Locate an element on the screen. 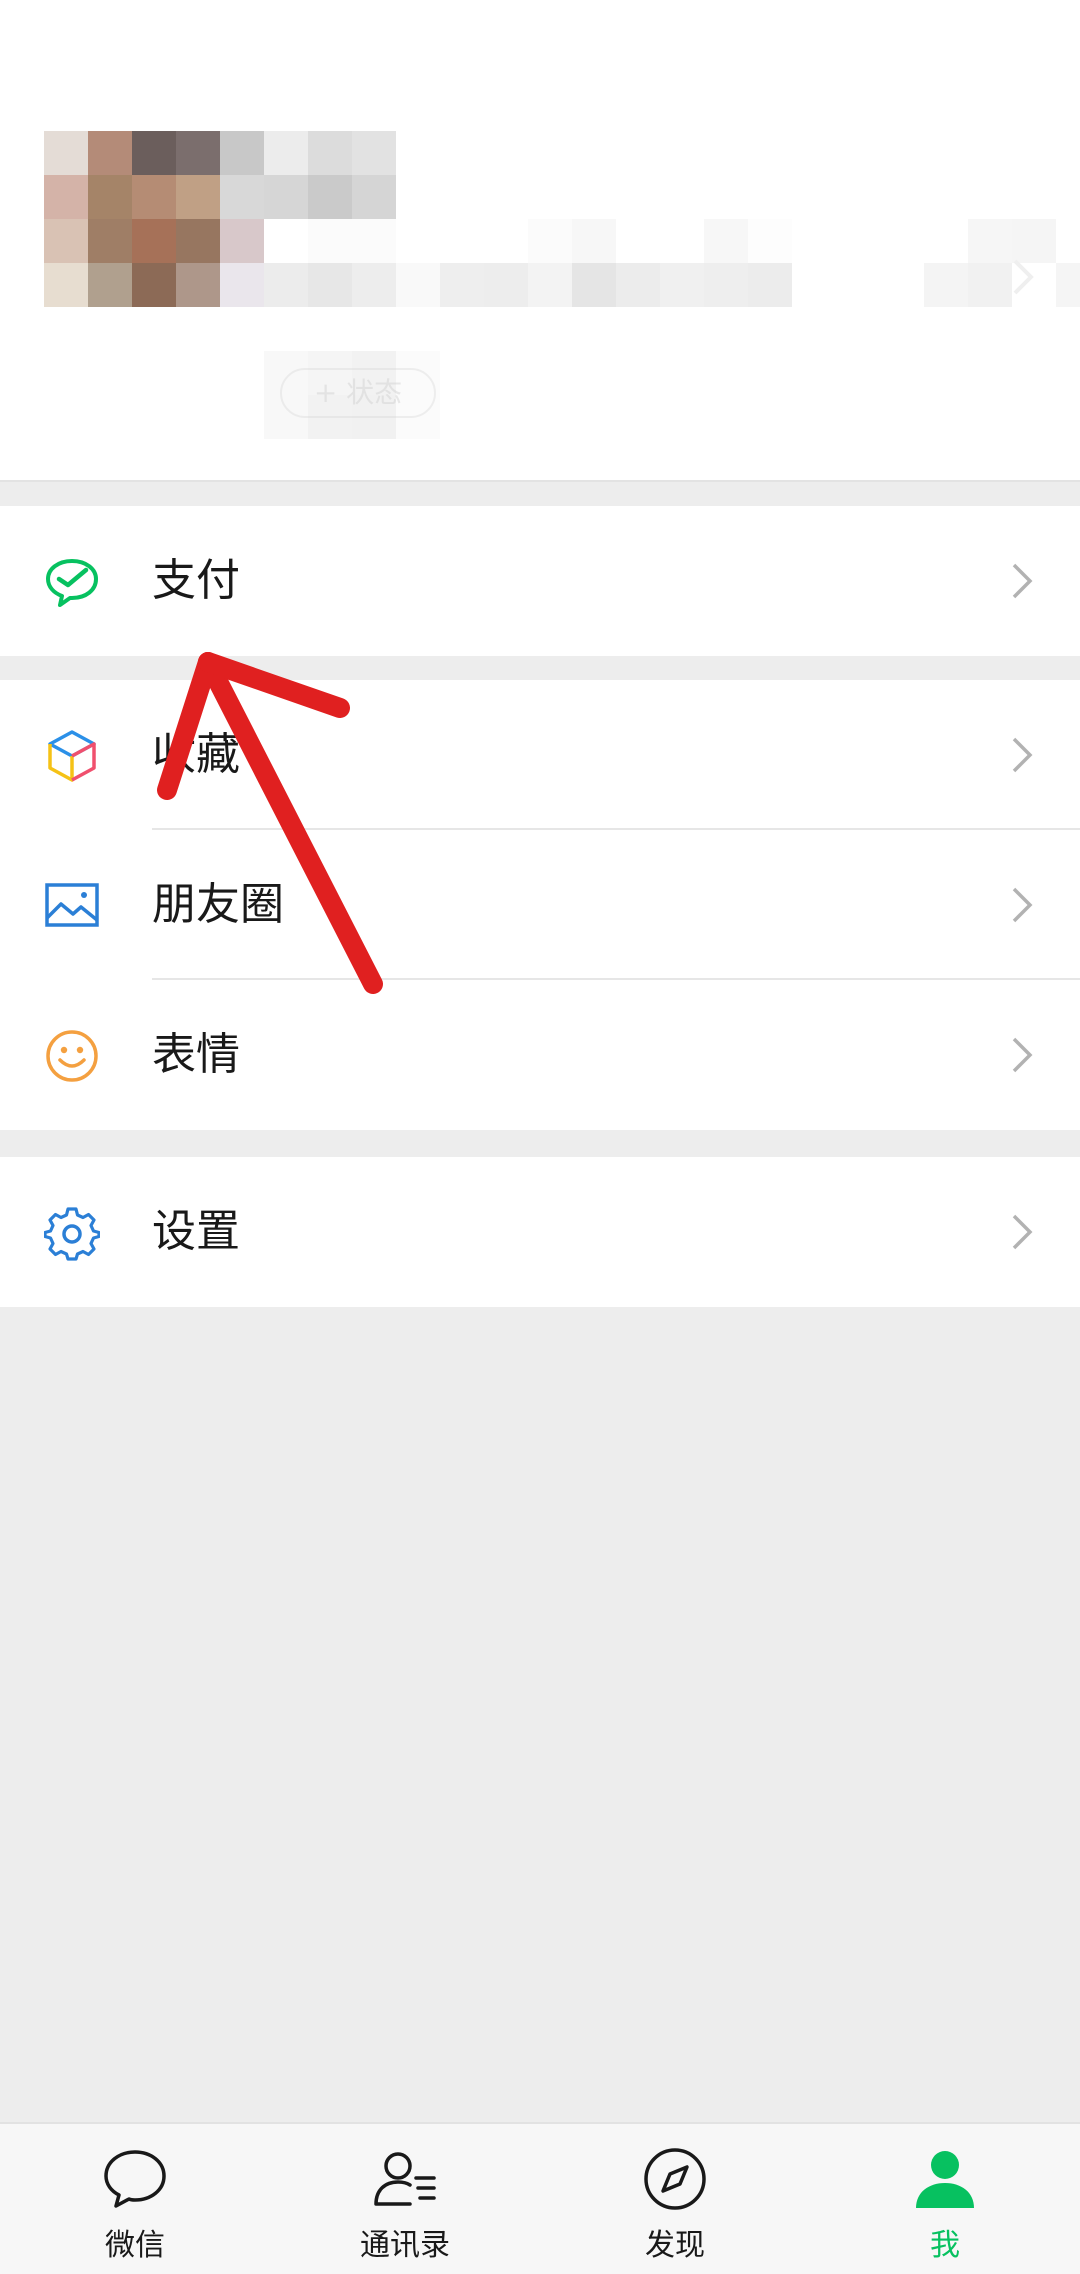  menu-item-pay: 支付 is located at coordinates (540, 581).